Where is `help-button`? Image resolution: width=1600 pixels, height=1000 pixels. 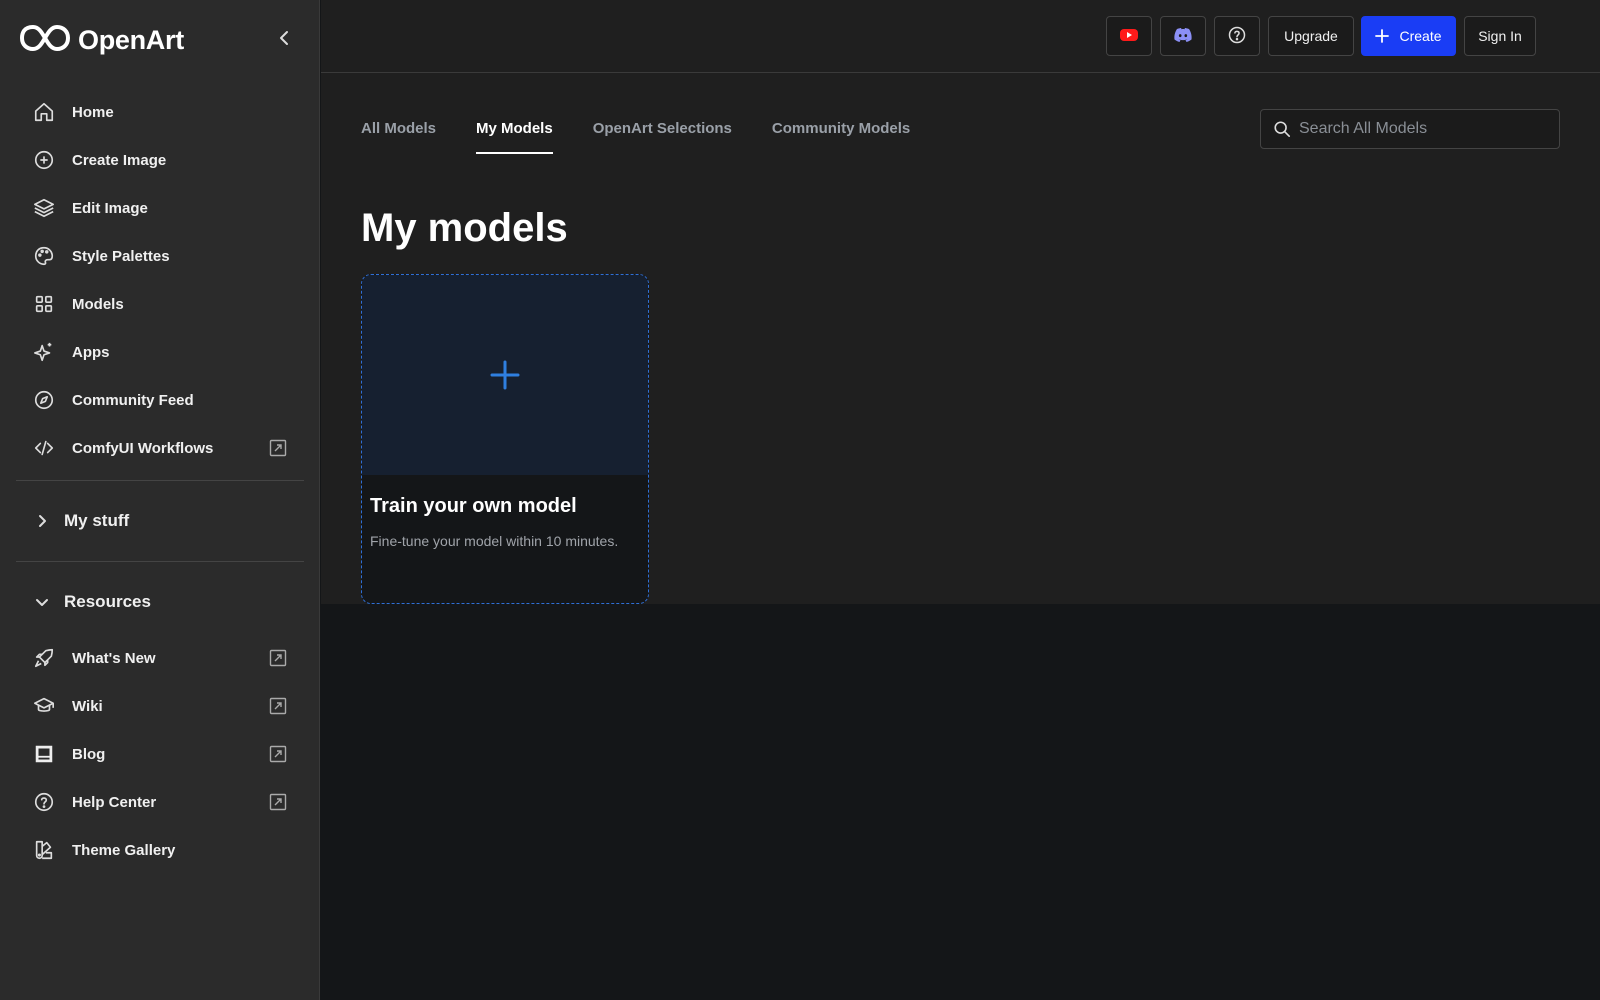 help-button is located at coordinates (1237, 36).